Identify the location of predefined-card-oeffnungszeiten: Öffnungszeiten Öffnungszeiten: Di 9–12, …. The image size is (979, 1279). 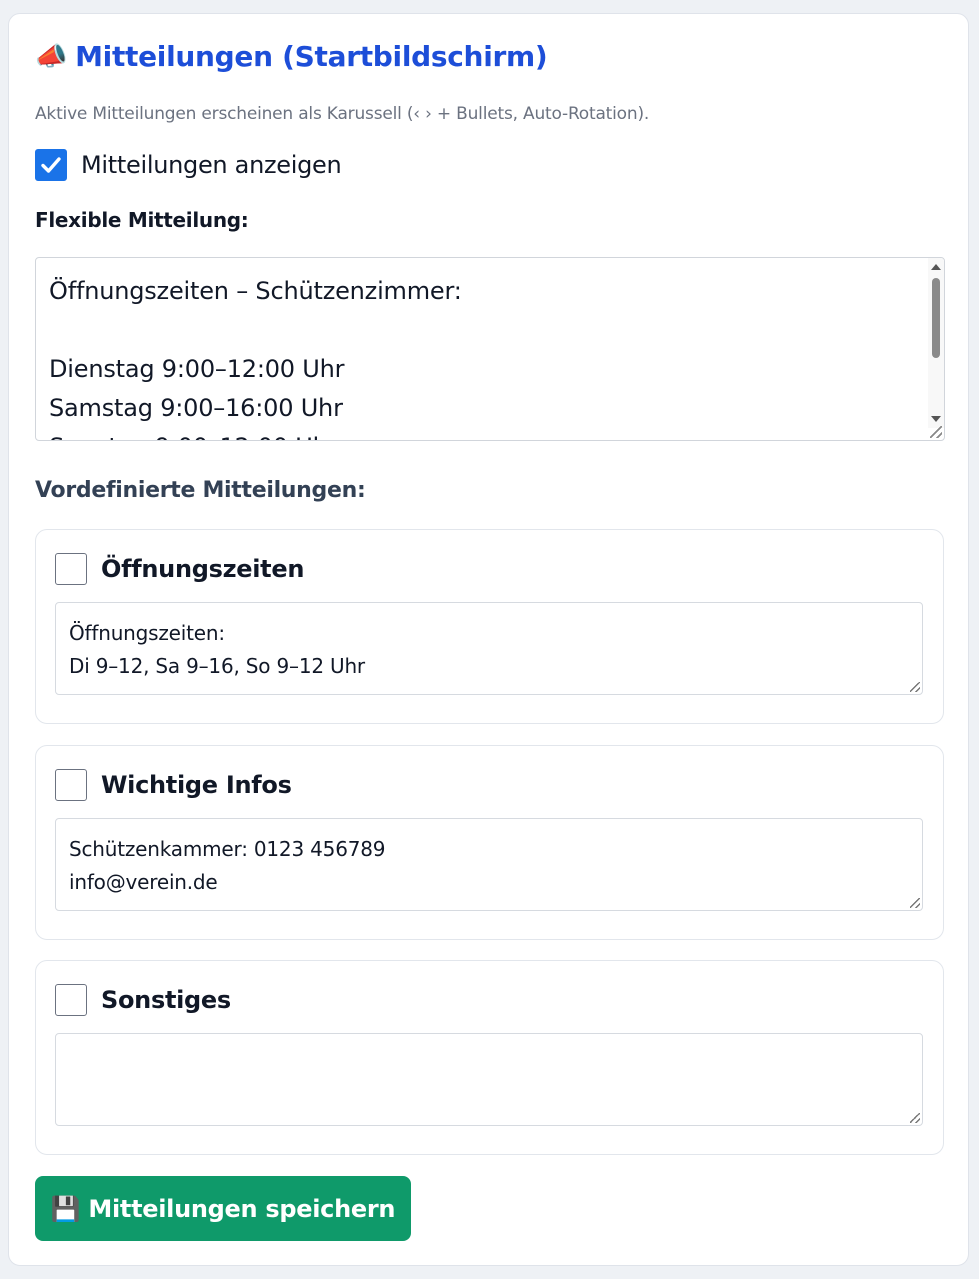
(489, 626).